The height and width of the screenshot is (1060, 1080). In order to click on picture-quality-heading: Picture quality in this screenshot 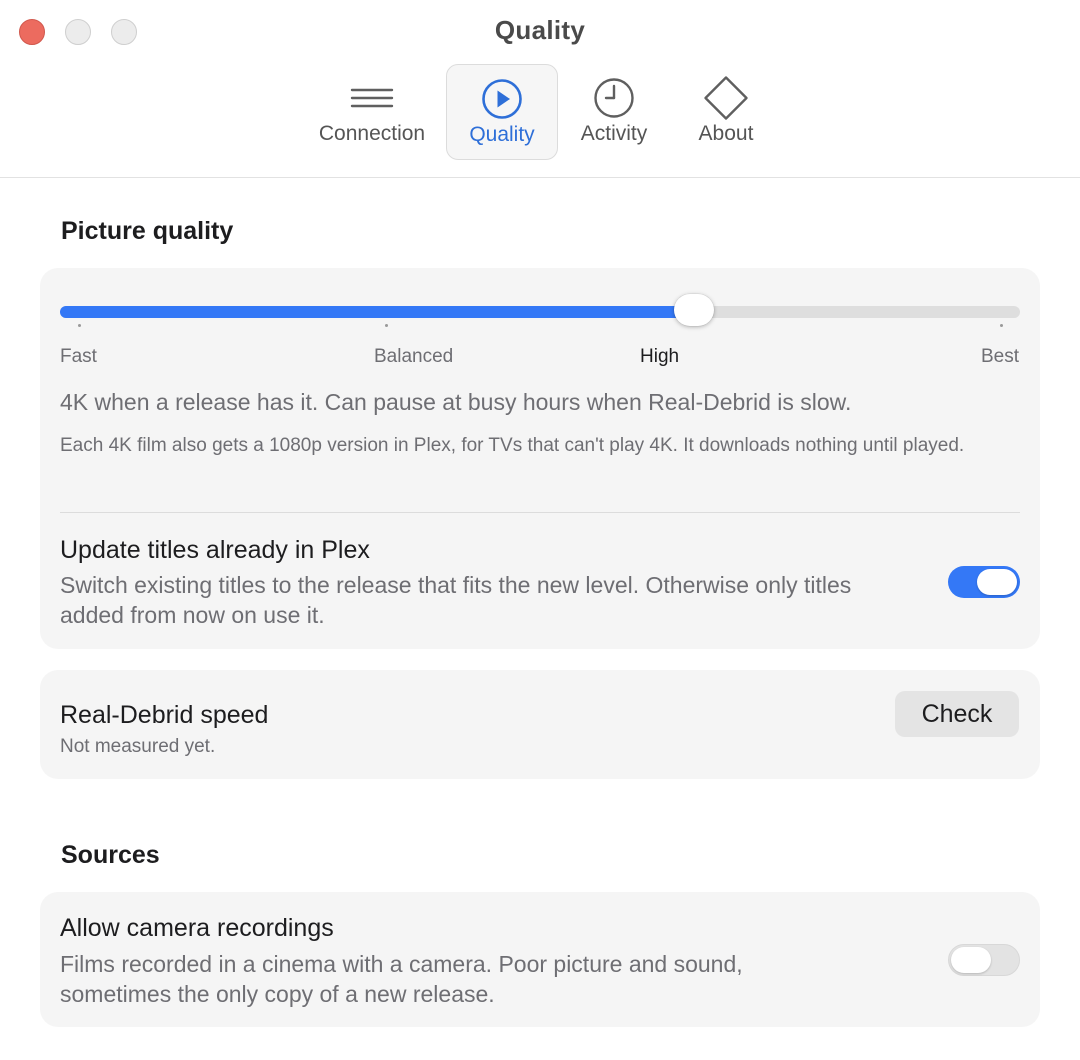, I will do `click(147, 231)`.